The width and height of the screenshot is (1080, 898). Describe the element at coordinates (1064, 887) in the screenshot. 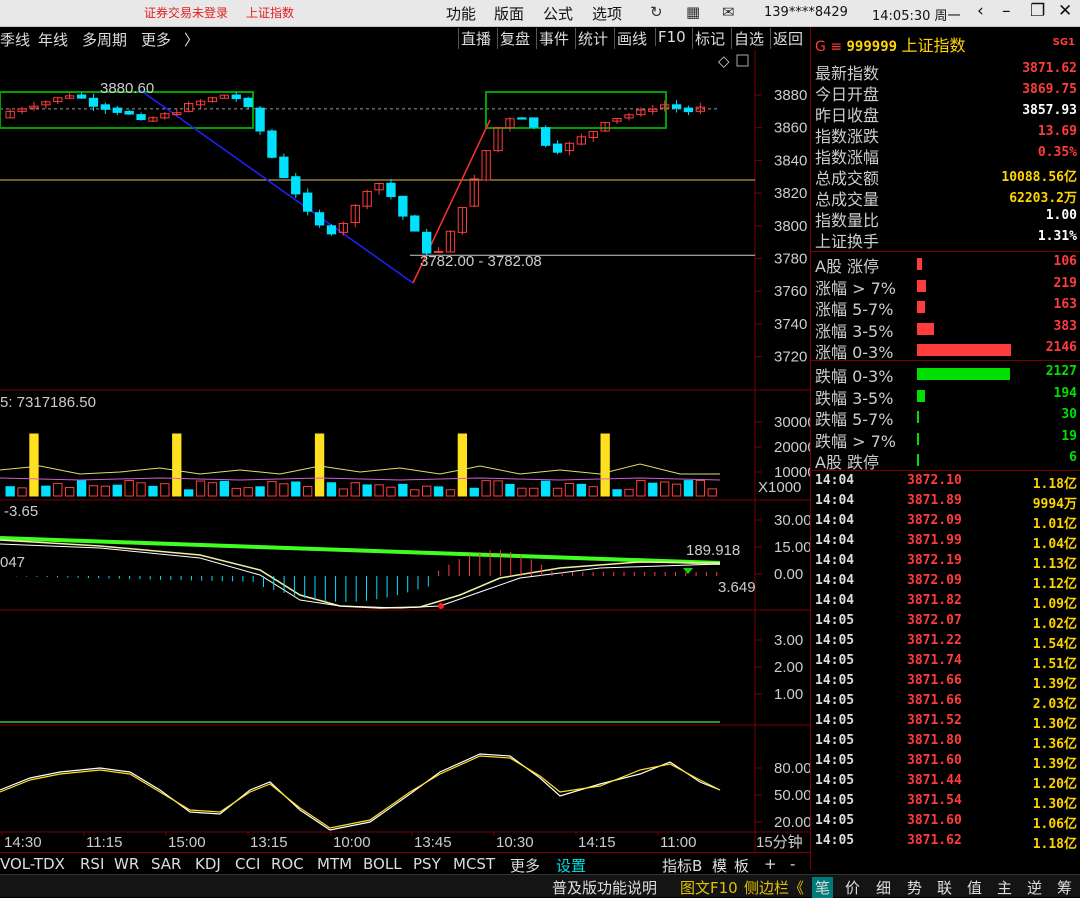

I see `side-tab-chips: 筹` at that location.